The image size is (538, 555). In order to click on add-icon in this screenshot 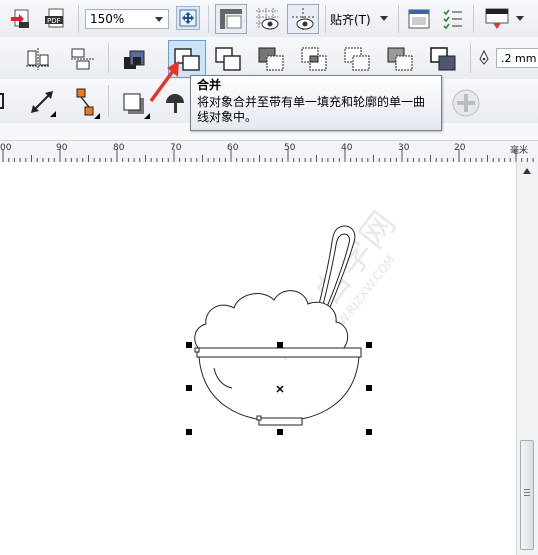, I will do `click(466, 103)`.